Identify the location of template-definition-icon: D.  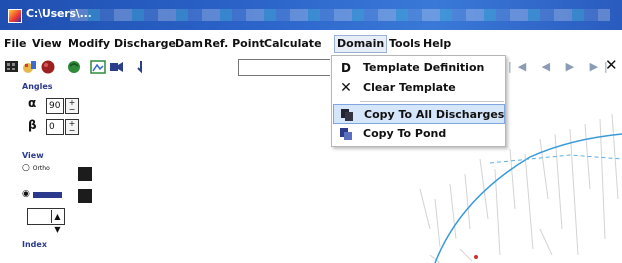
(346, 68).